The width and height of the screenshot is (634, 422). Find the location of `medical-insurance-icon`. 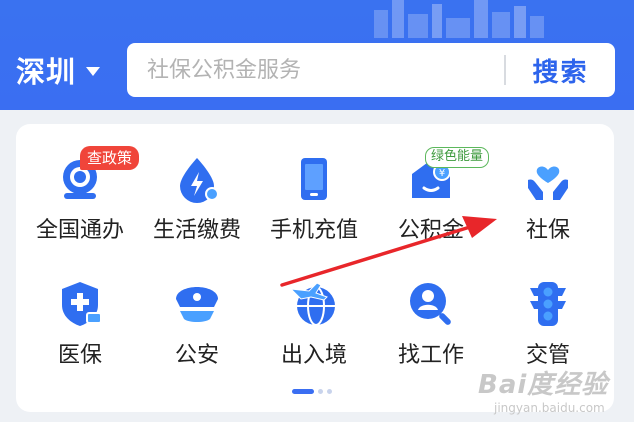

medical-insurance-icon is located at coordinates (82, 304).